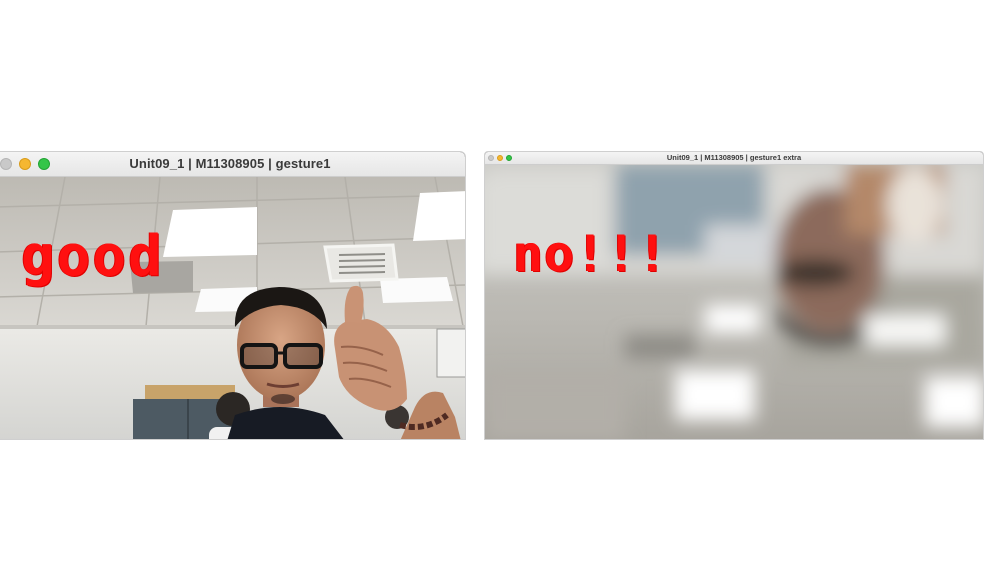  I want to click on window-titlebar: Unit09_1 | M11308905 | gesture1 extra, so click(734, 158).